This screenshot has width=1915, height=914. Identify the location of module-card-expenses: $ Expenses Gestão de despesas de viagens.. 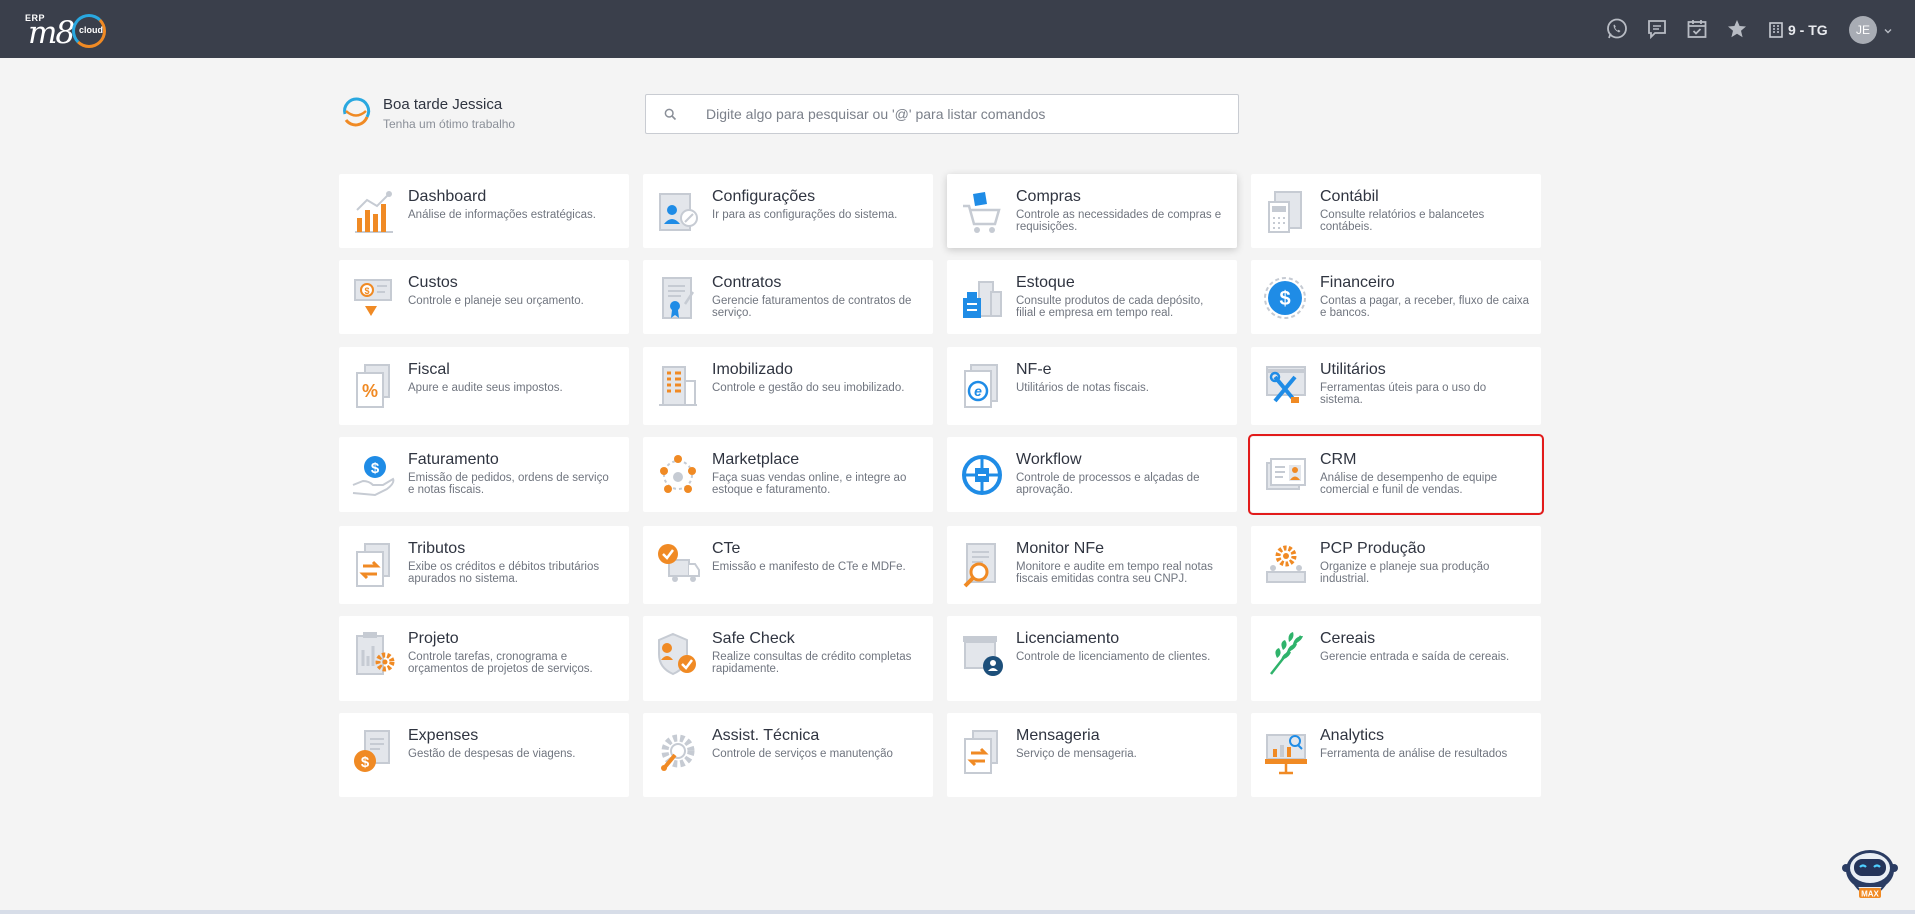
(484, 755).